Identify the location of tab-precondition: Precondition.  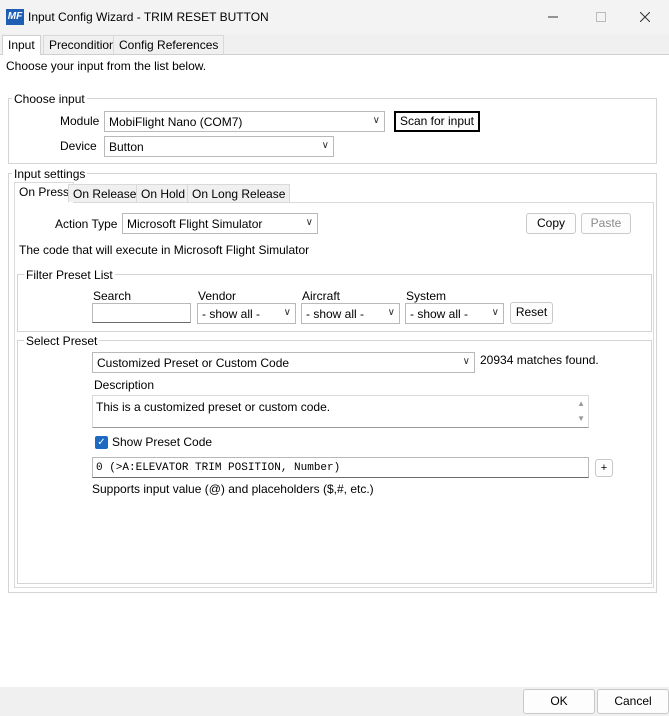
(82, 44).